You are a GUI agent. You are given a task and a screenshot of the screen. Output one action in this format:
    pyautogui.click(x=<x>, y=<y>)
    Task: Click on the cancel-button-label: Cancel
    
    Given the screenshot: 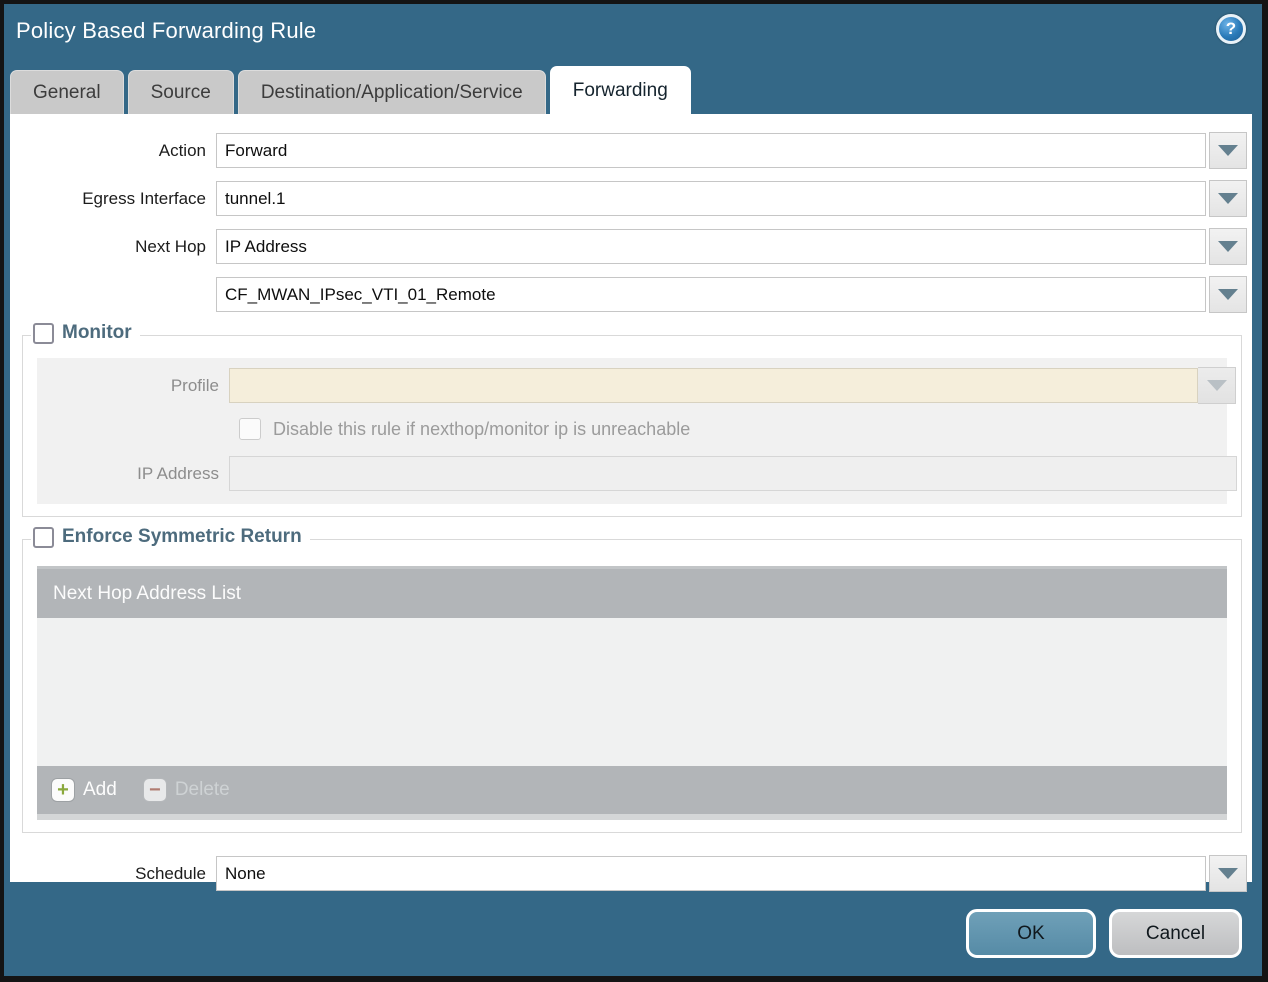 What is the action you would take?
    pyautogui.click(x=1175, y=933)
    